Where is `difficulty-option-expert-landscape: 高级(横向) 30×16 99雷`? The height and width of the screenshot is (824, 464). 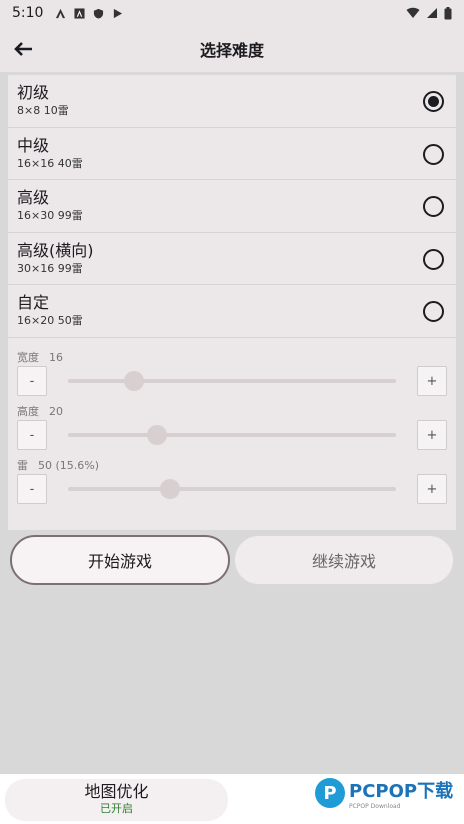
difficulty-option-expert-landscape: 高级(横向) 30×16 99雷 is located at coordinates (232, 259).